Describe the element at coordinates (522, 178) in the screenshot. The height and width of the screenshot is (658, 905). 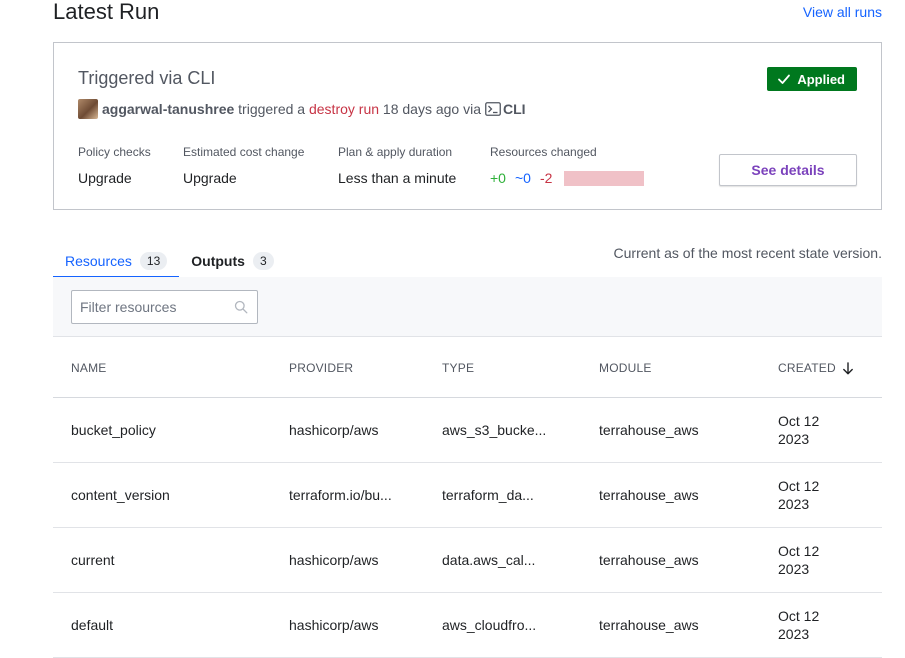
I see `resources-changed: ~0` at that location.